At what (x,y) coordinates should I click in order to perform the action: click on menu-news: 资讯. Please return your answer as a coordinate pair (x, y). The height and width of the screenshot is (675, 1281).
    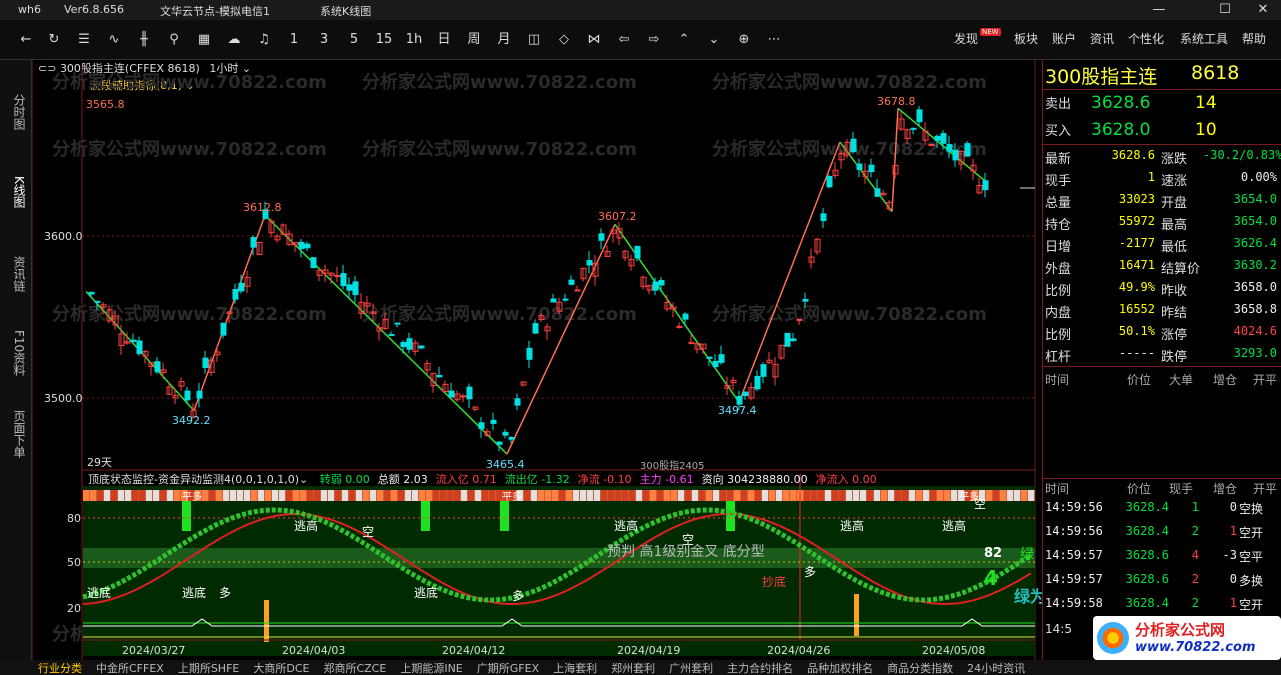
    Looking at the image, I should click on (1102, 39).